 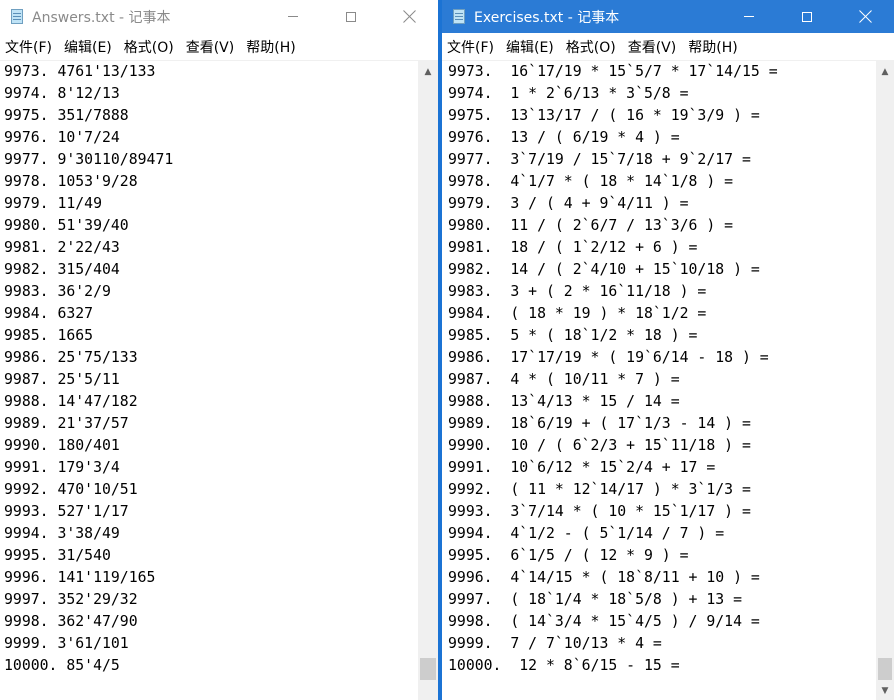 I want to click on text-line: 9974. 8'12/13, so click(x=62, y=93).